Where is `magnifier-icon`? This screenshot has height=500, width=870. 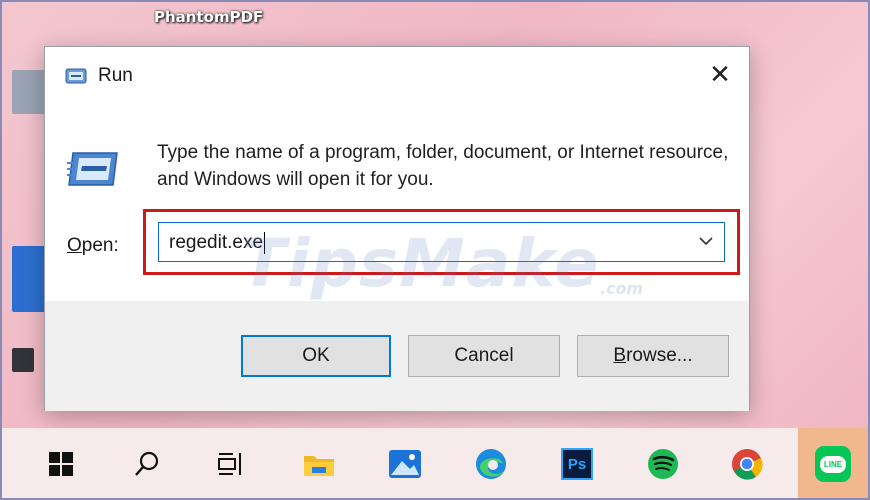 magnifier-icon is located at coordinates (147, 463).